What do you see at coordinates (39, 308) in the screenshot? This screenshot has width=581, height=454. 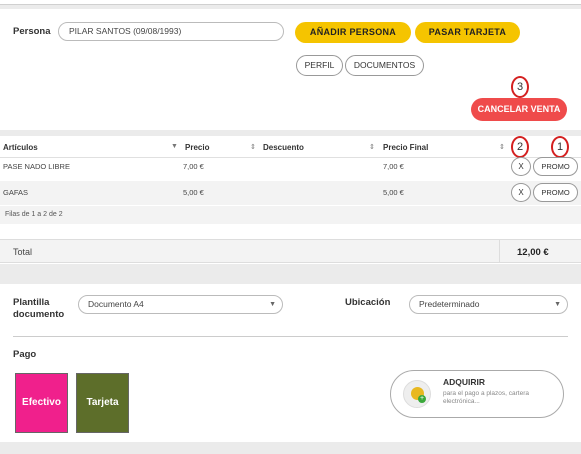 I see `template-label: Plantilla documento` at bounding box center [39, 308].